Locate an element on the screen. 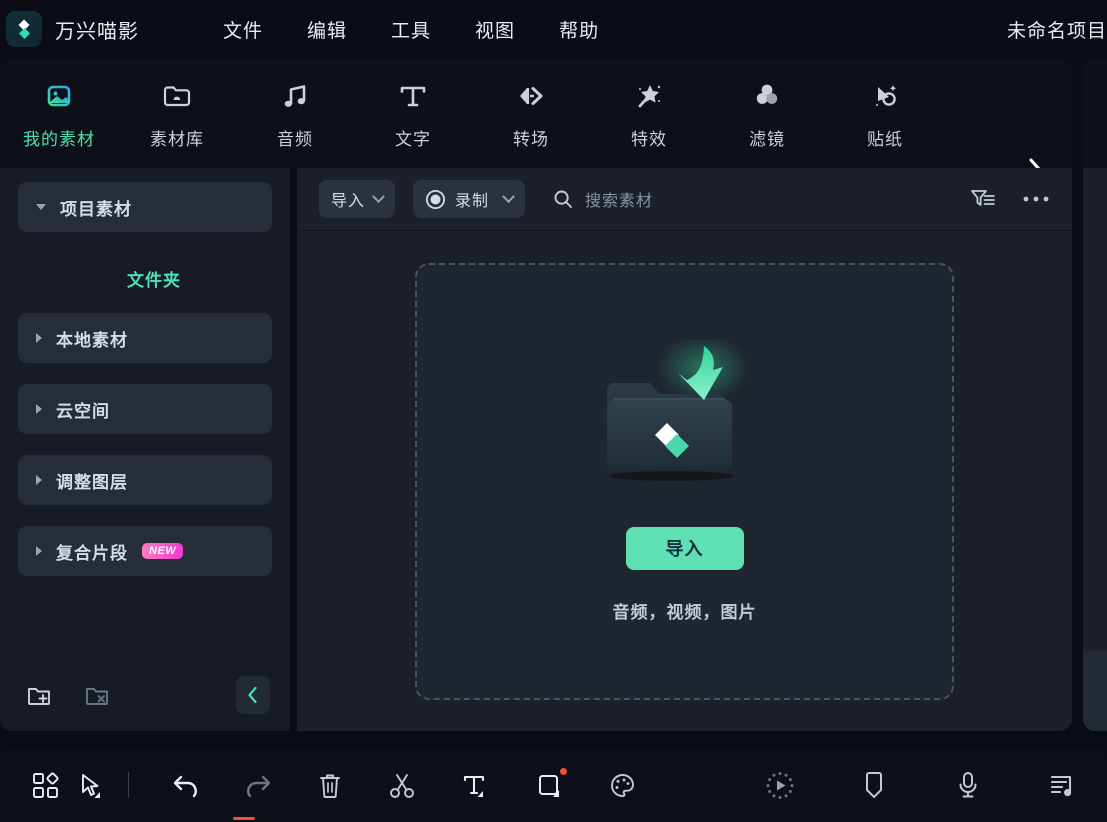 This screenshot has width=1107, height=822. record-circle-icon is located at coordinates (435, 199).